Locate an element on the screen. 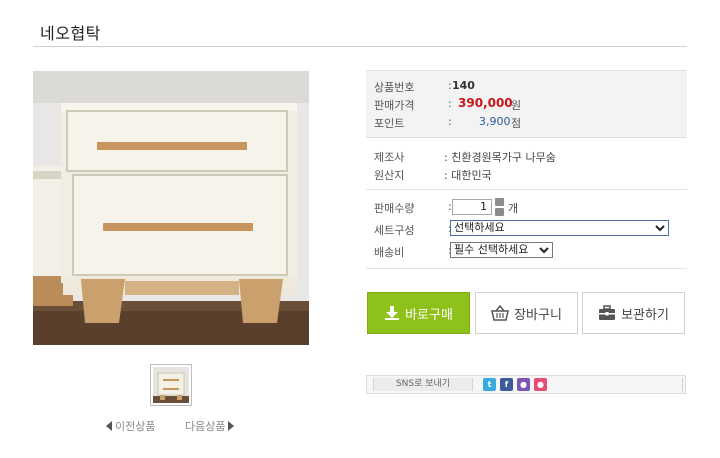 Image resolution: width=720 pixels, height=458 pixels. set-label: 세트구성 is located at coordinates (394, 230).